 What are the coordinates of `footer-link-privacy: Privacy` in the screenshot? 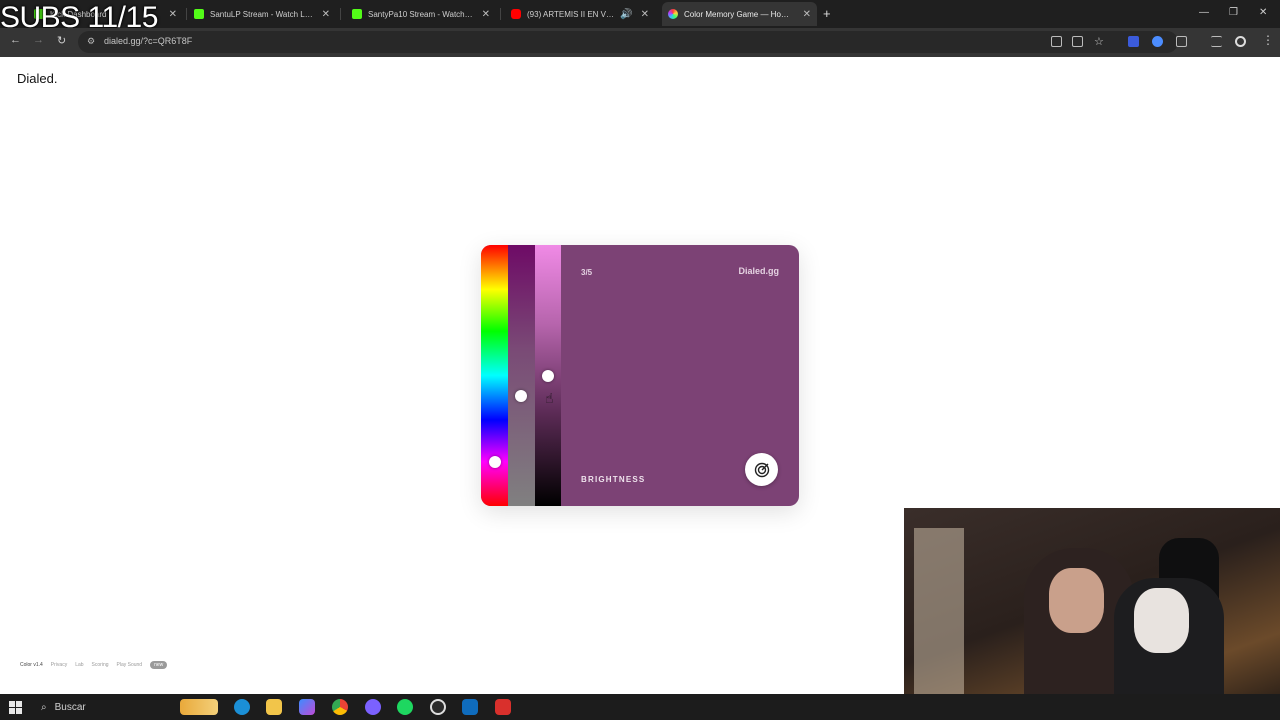 It's located at (59, 665).